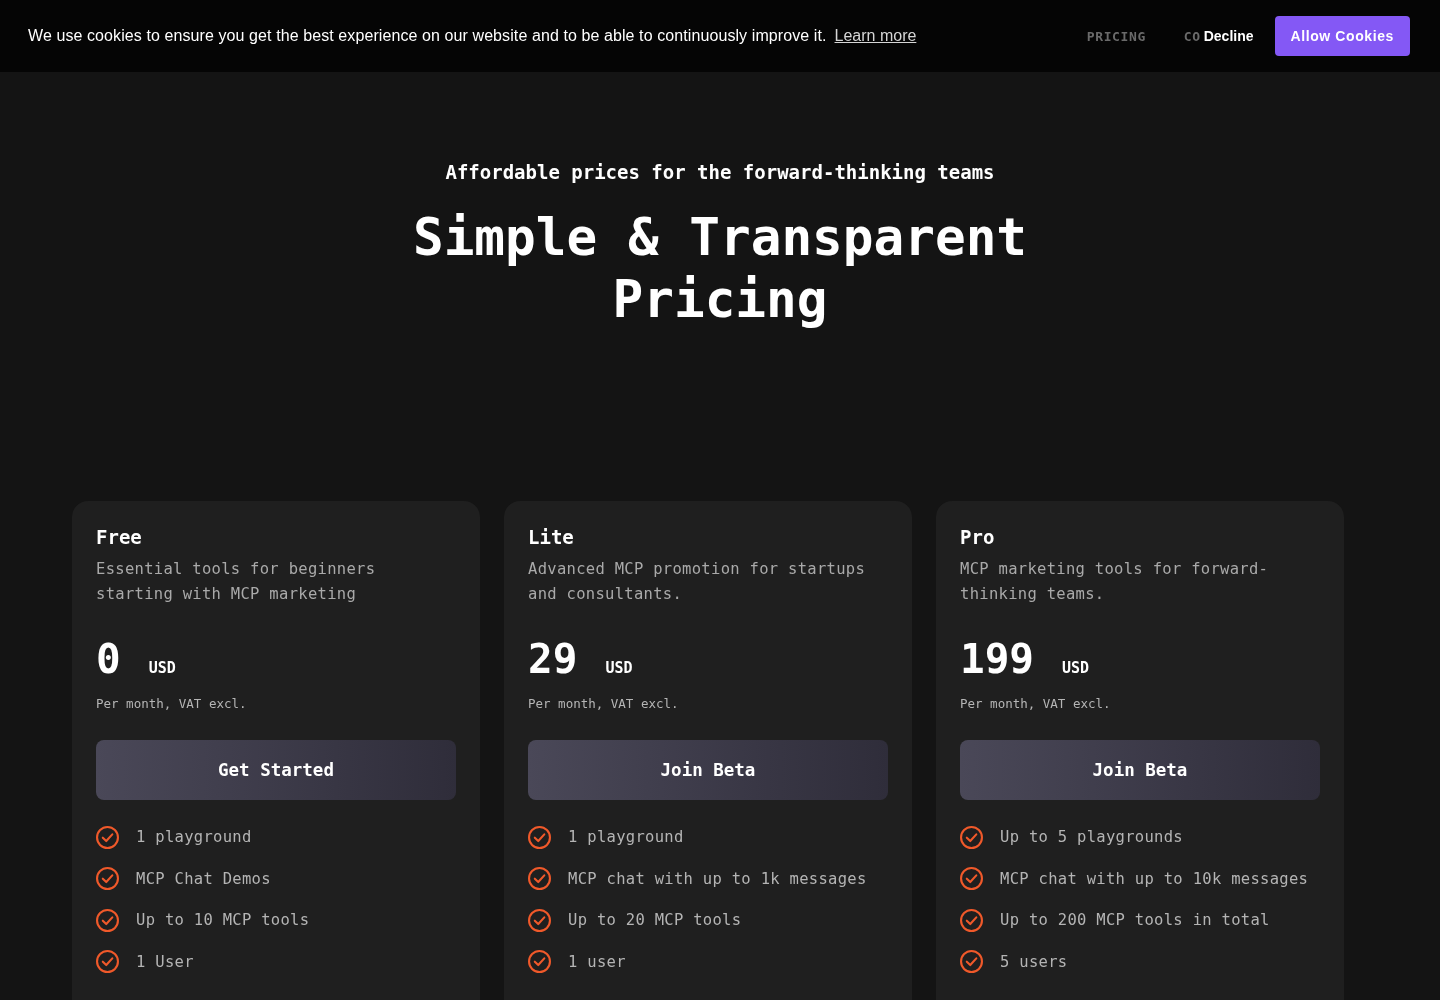 Image resolution: width=1440 pixels, height=1000 pixels. What do you see at coordinates (553, 659) in the screenshot?
I see `plan-price: 29` at bounding box center [553, 659].